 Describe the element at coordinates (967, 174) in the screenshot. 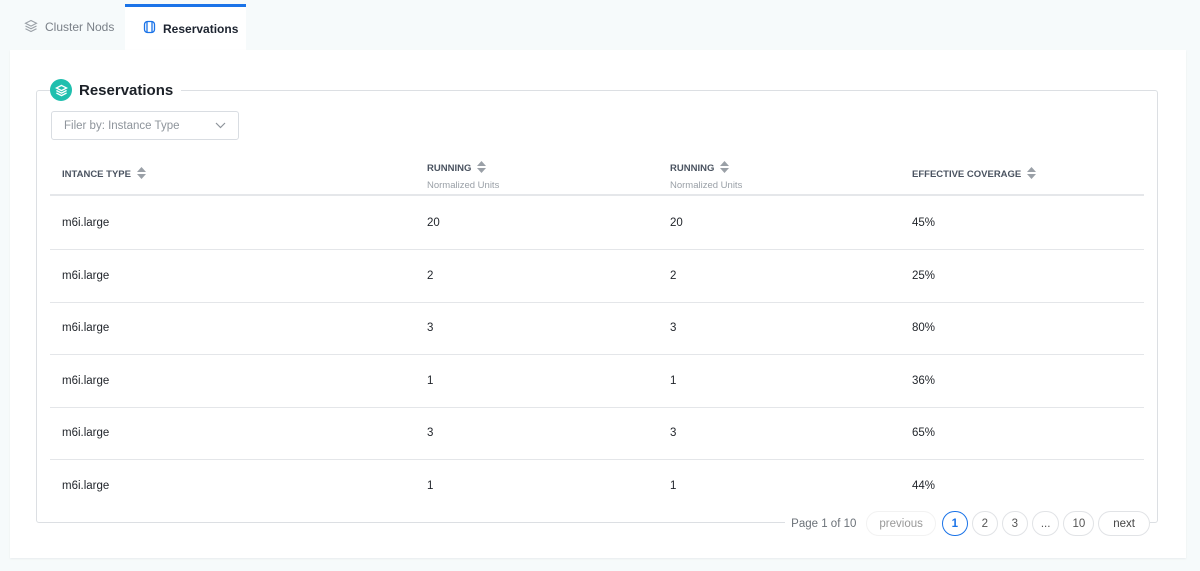

I see `column-label: EFFECTIVE COVERAGE` at that location.